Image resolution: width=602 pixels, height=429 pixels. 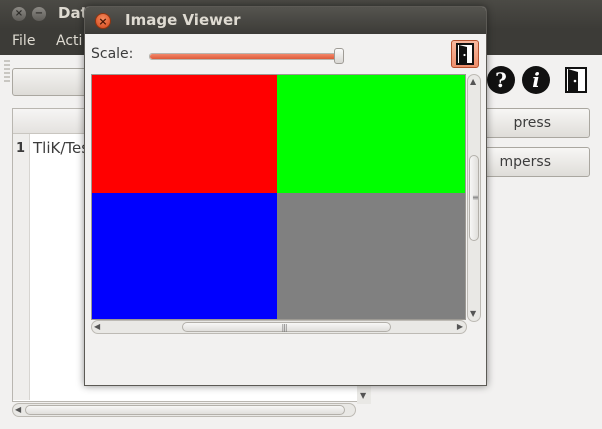 What do you see at coordinates (21, 148) in the screenshot?
I see `row-index: 1` at bounding box center [21, 148].